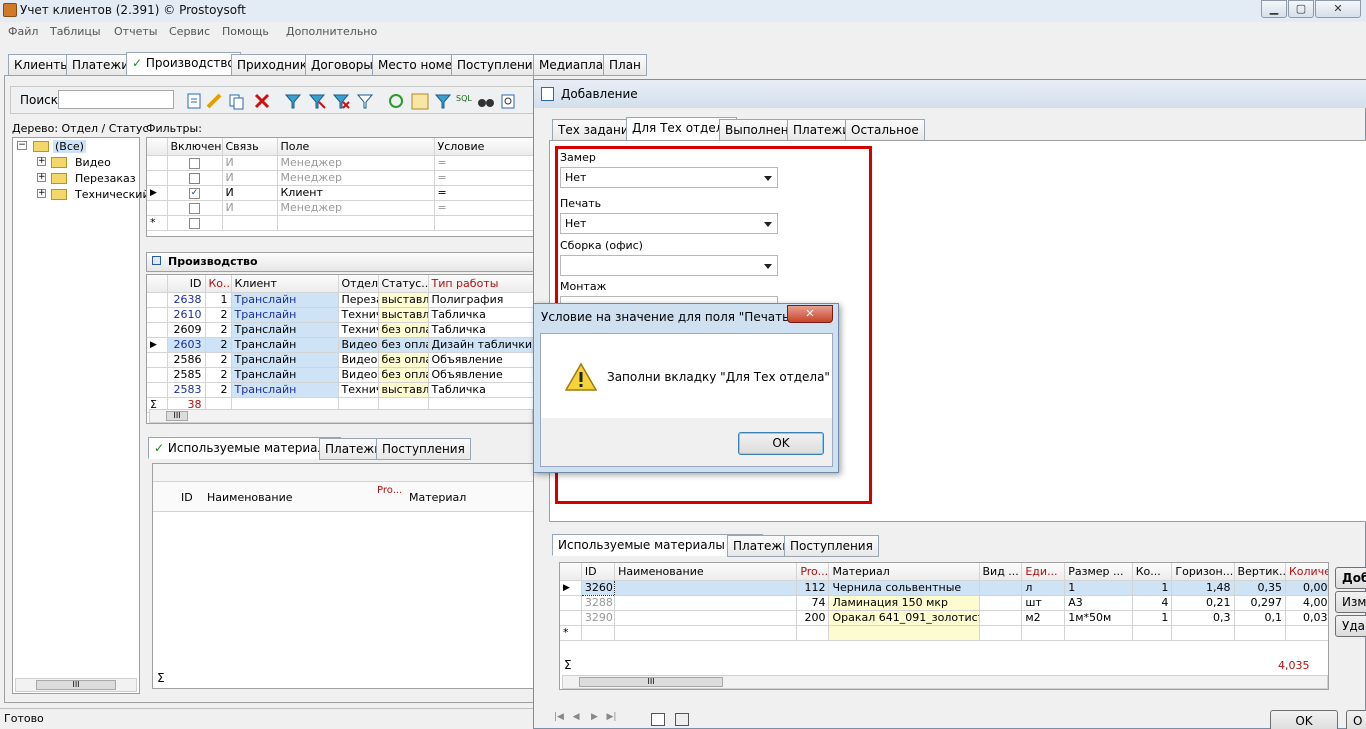  What do you see at coordinates (341, 360) in the screenshot?
I see `table-row: 2586 2 Транслайн Видео без опла Объявление` at bounding box center [341, 360].